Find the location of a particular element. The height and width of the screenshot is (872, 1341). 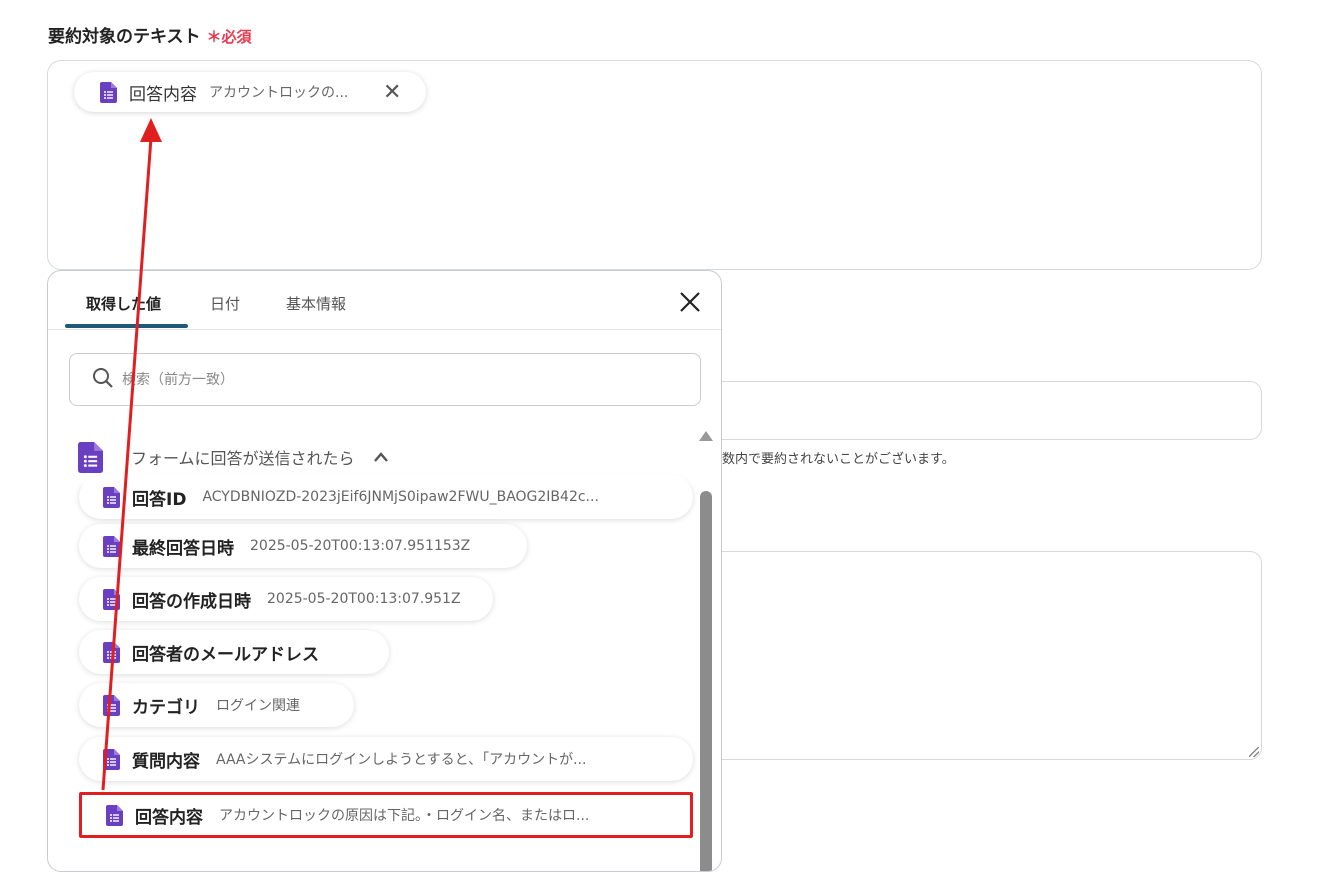

search-input is located at coordinates (392, 379).